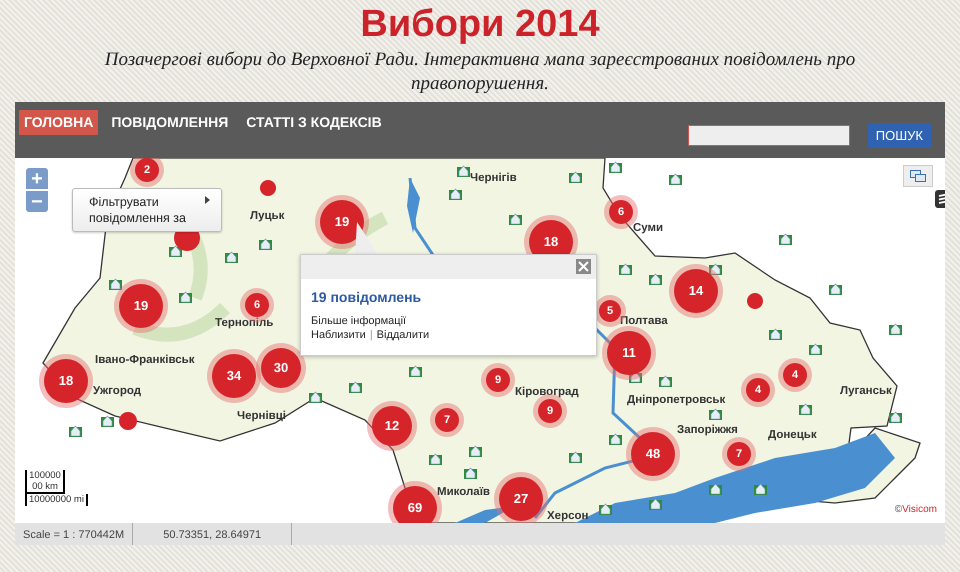 Image resolution: width=960 pixels, height=572 pixels. I want to click on cluster-marker: 69, so click(415, 504).